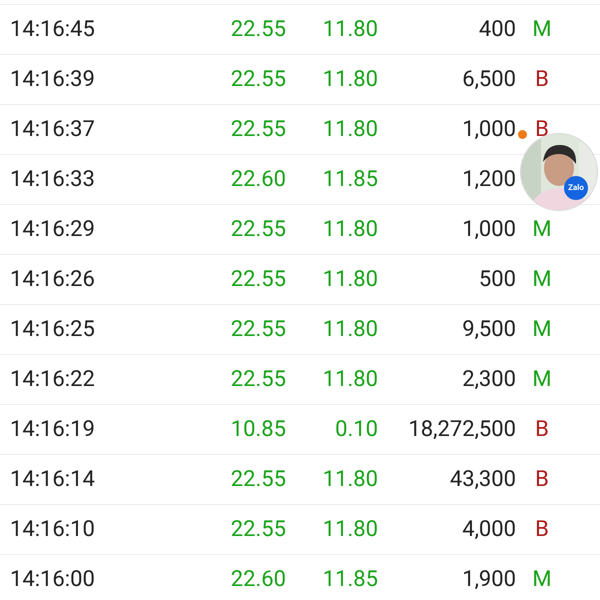 The height and width of the screenshot is (600, 600). Describe the element at coordinates (53, 429) in the screenshot. I see `time-cell-text: 14:16:19` at that location.